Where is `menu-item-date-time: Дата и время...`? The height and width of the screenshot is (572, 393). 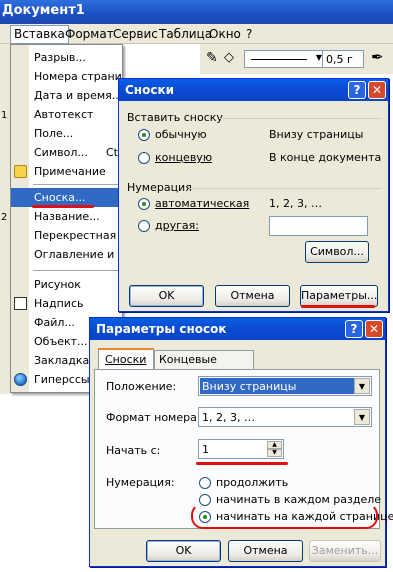 menu-item-date-time: Дата и время... is located at coordinates (66, 95).